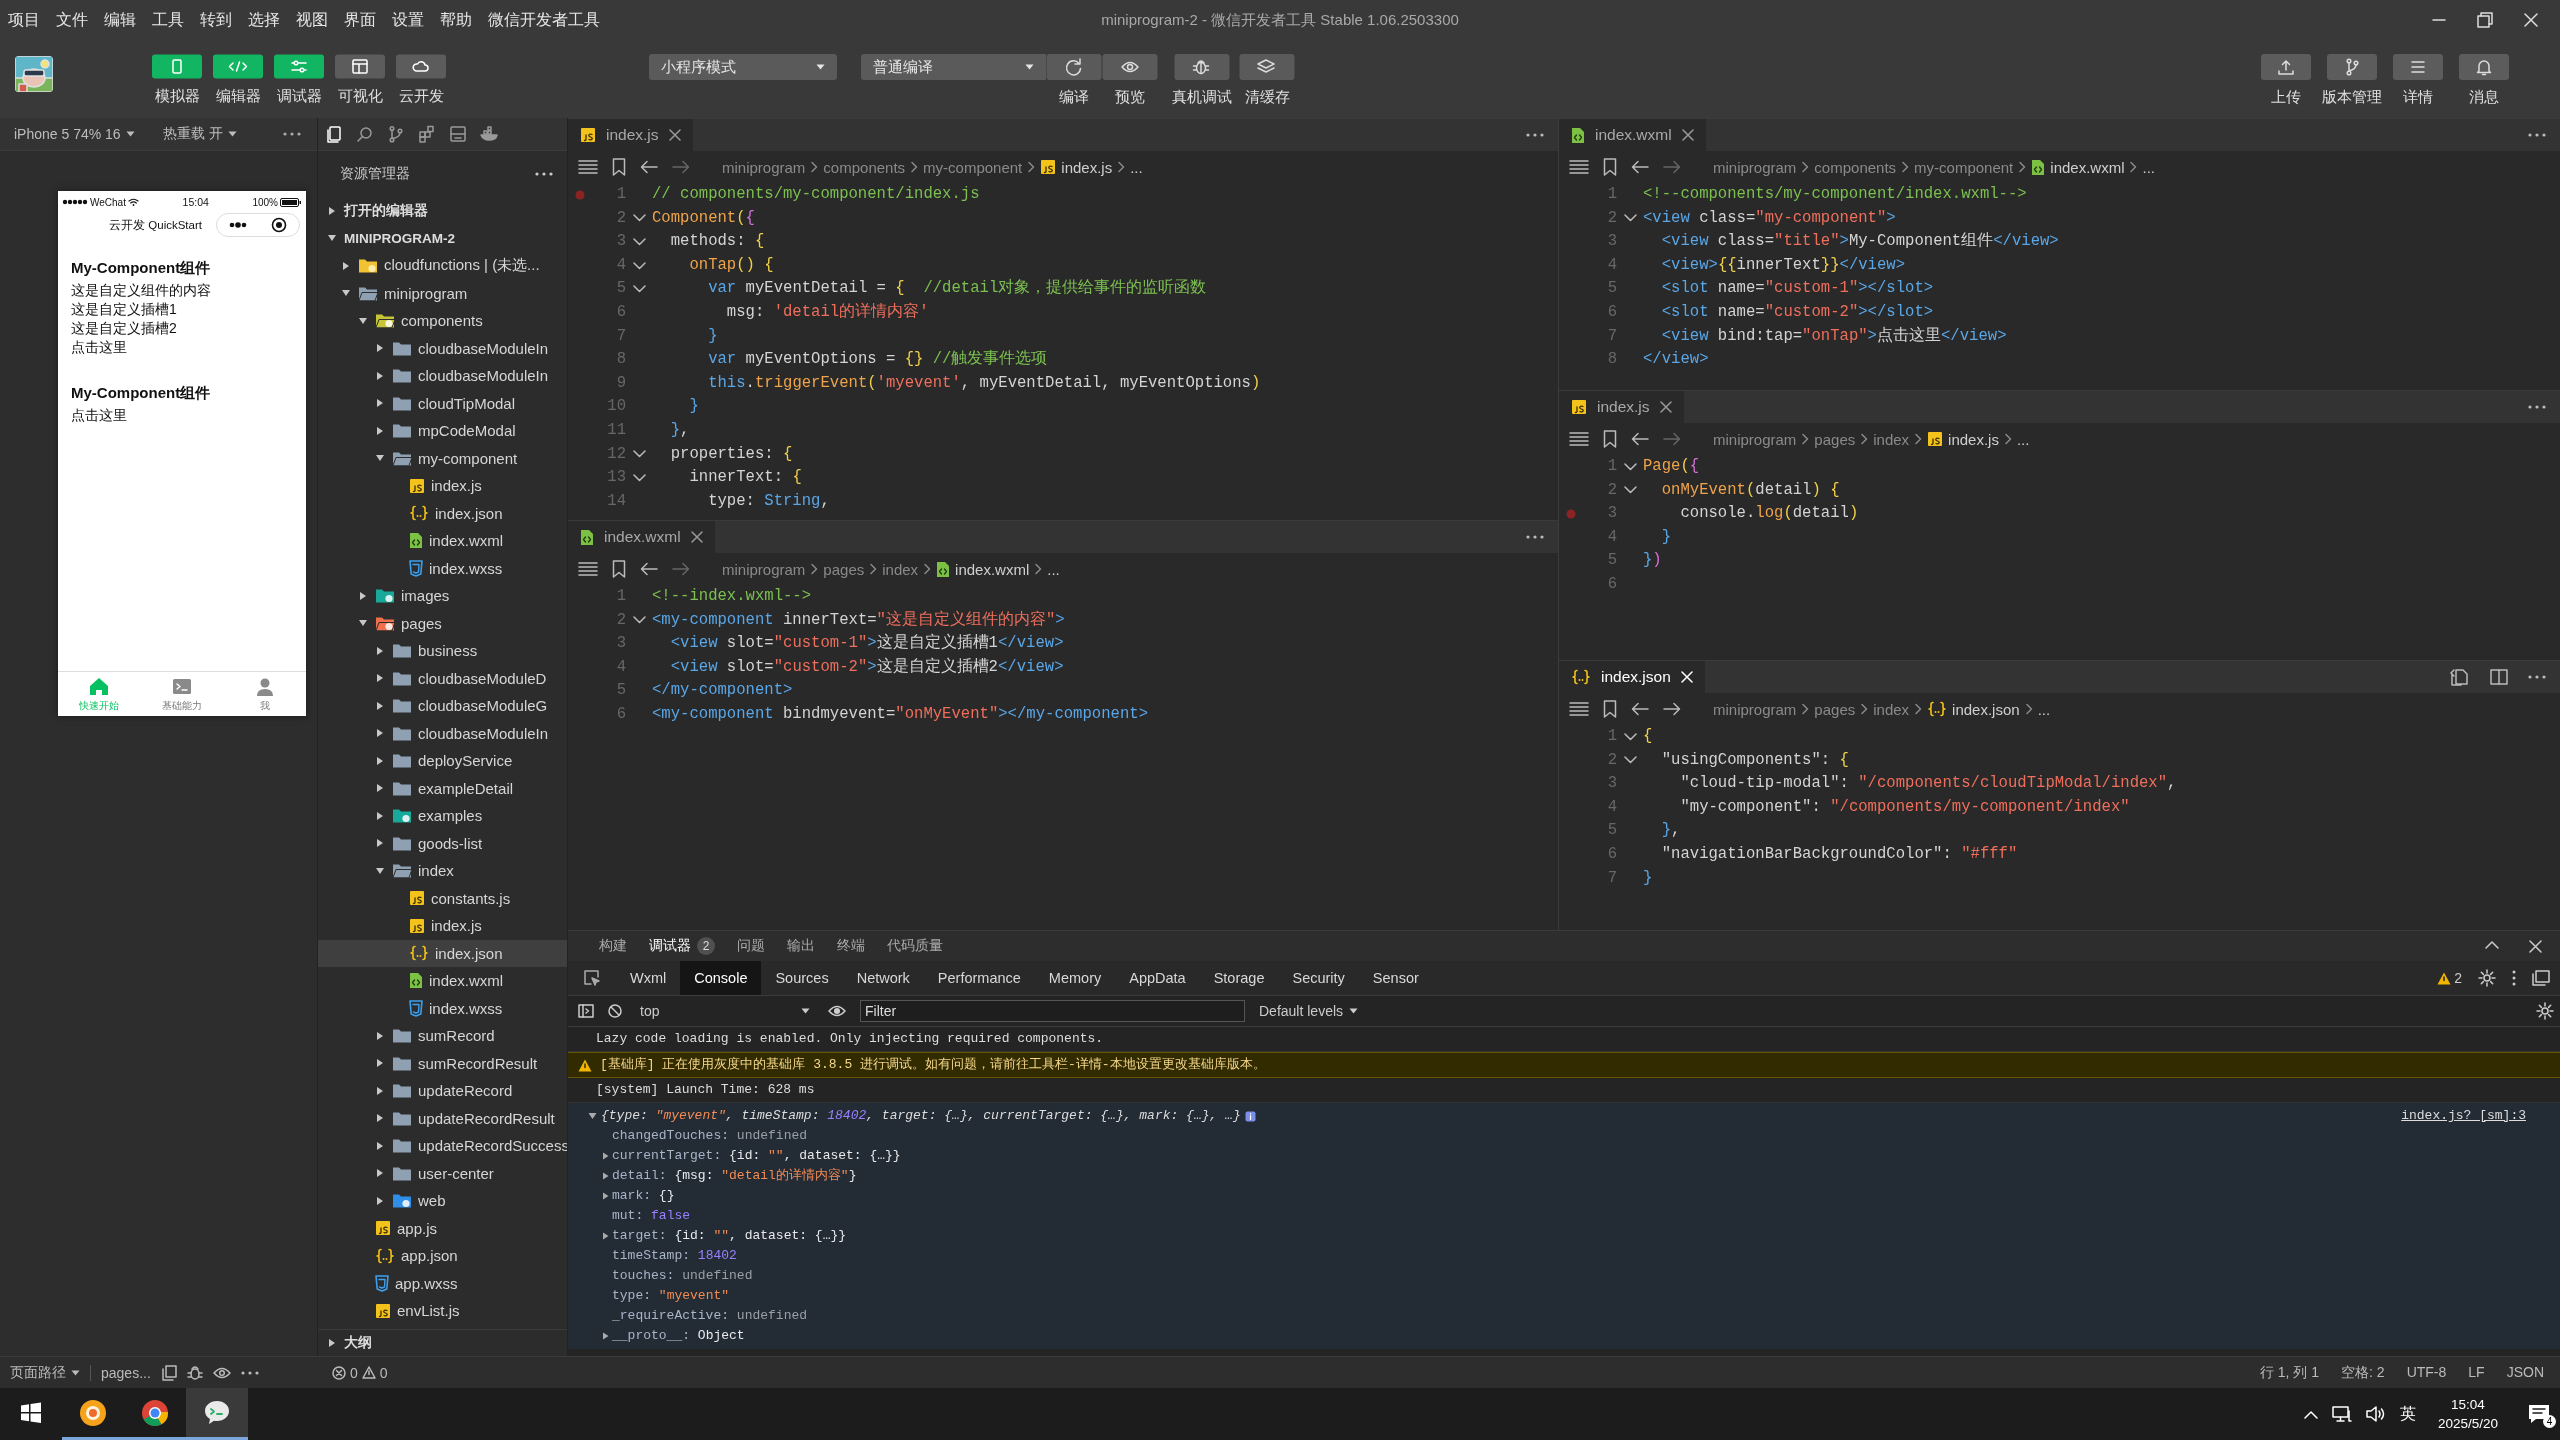  Describe the element at coordinates (2426, 1372) in the screenshot. I see `status-item: UTF-8` at that location.